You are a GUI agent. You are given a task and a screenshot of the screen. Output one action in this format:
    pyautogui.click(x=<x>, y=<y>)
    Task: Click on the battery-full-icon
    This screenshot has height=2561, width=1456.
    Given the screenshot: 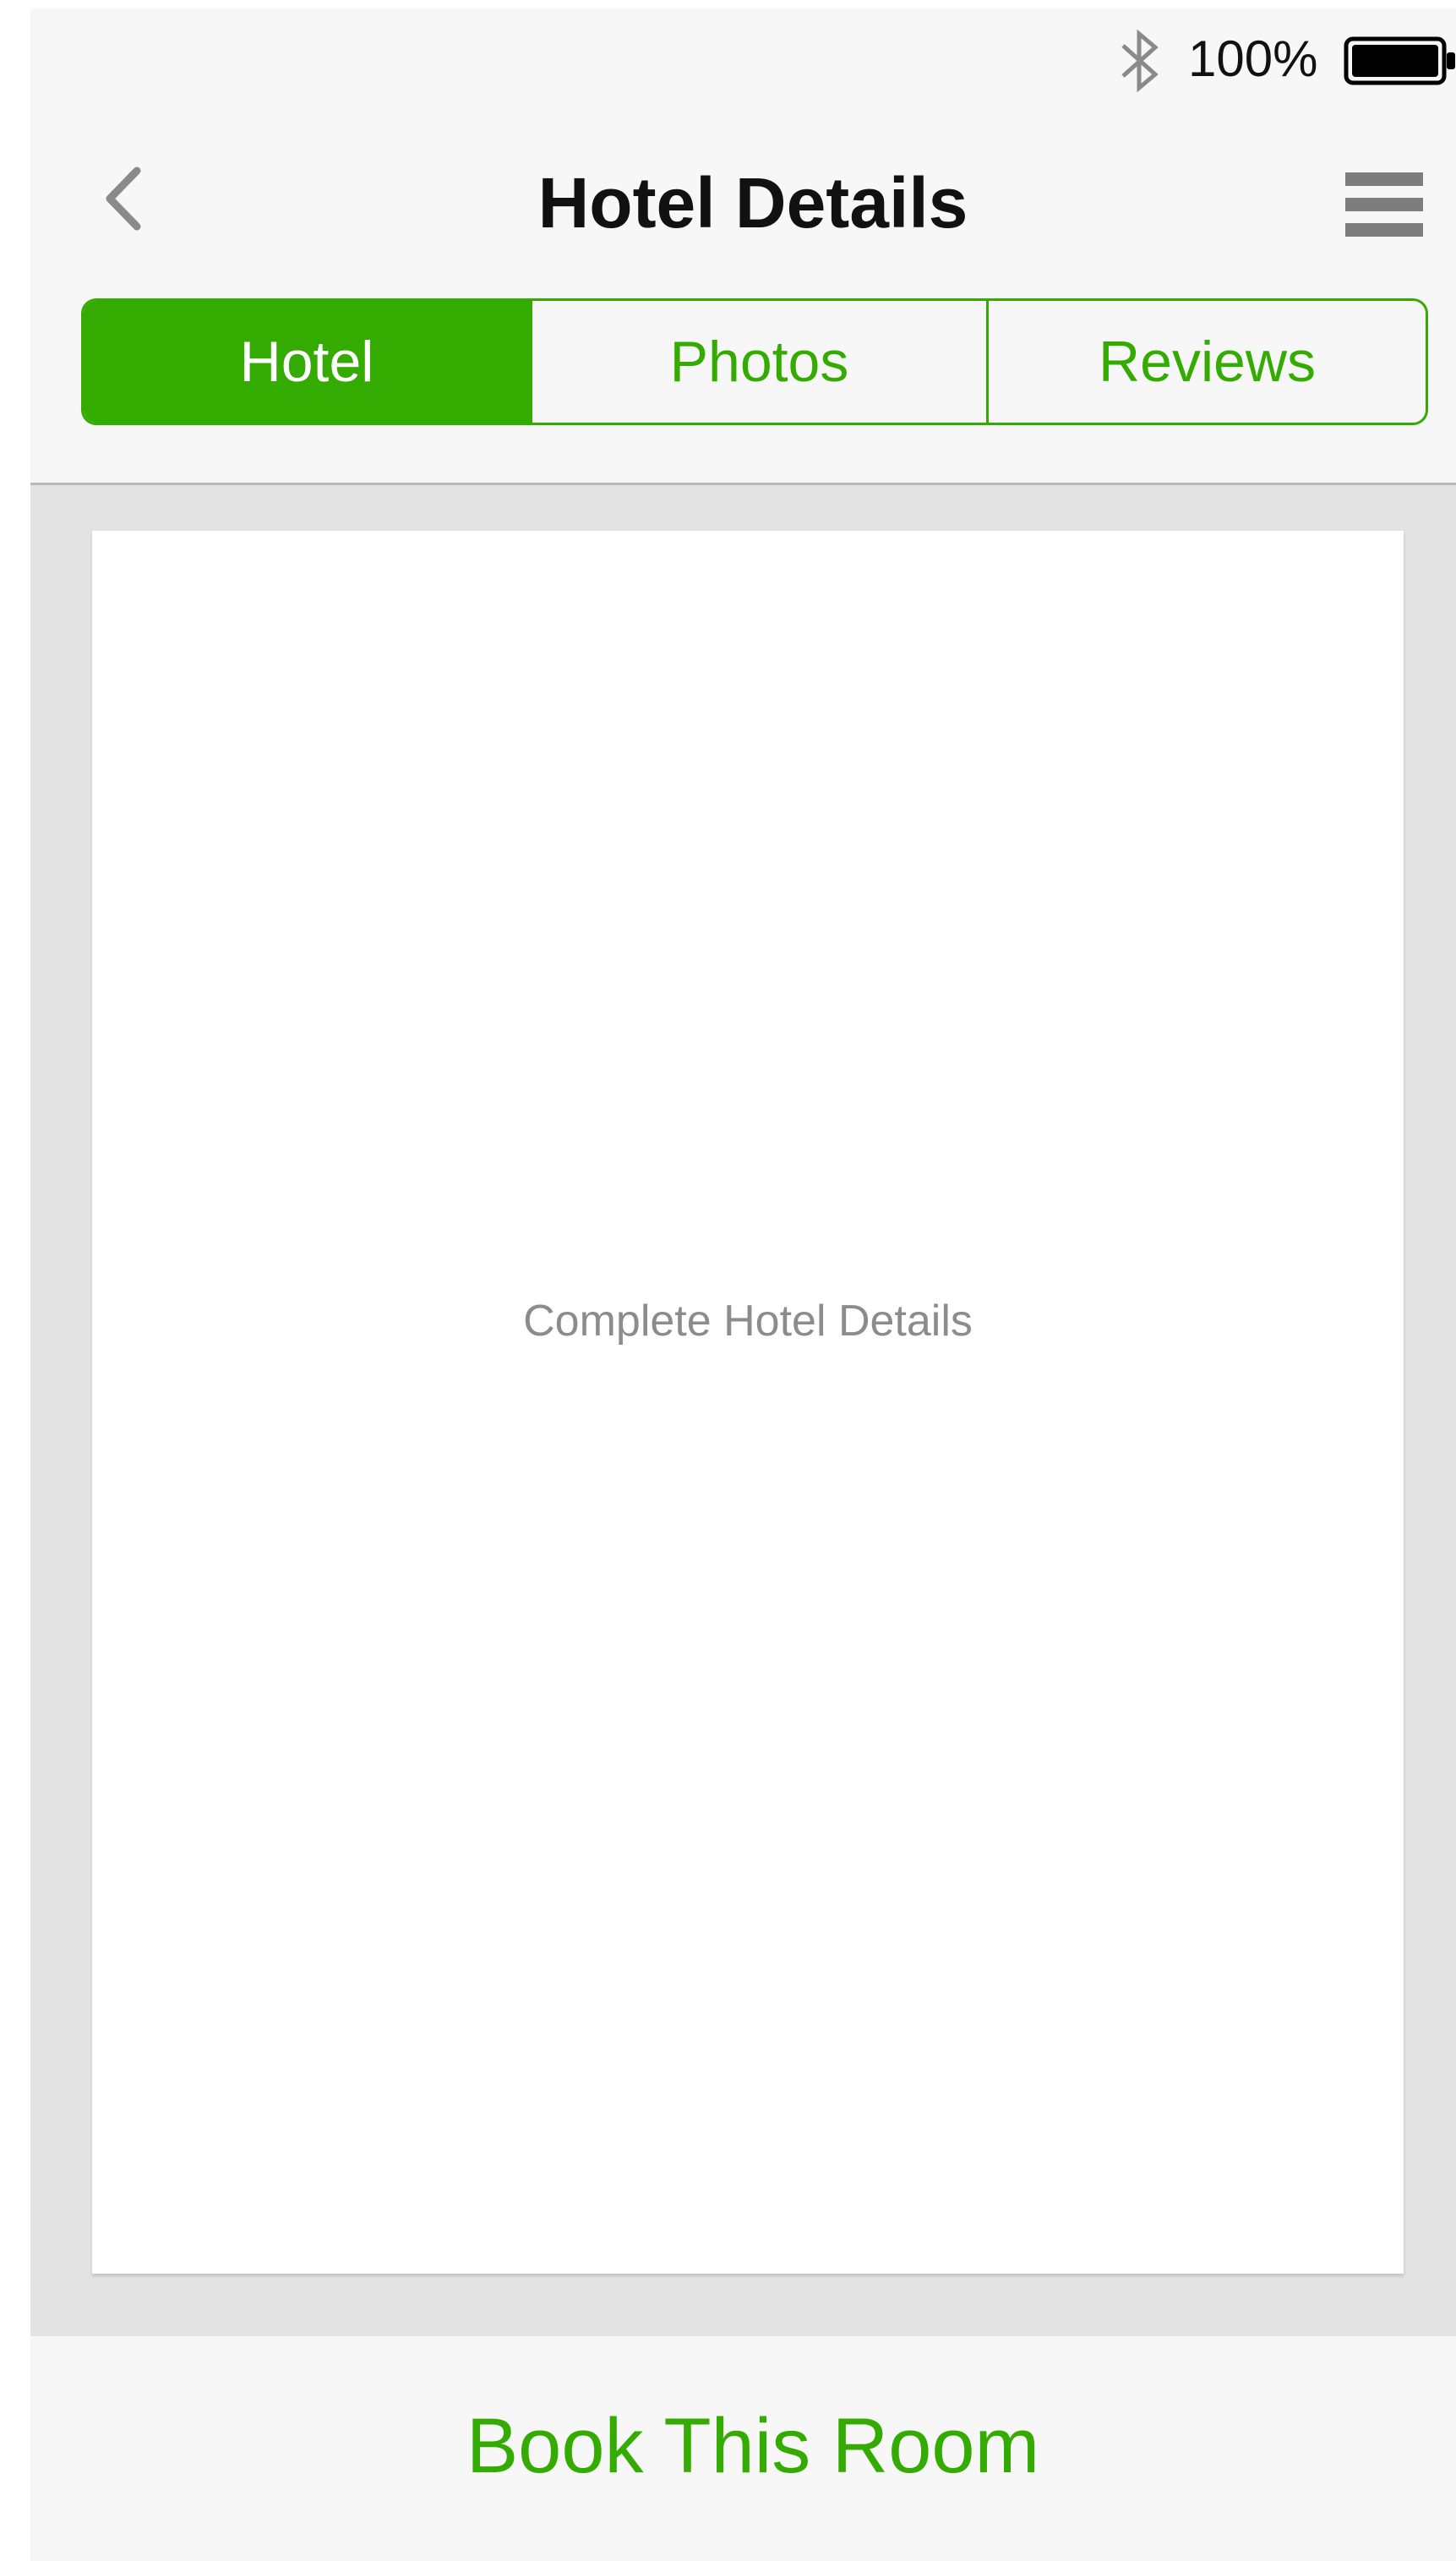 What is the action you would take?
    pyautogui.click(x=1399, y=60)
    